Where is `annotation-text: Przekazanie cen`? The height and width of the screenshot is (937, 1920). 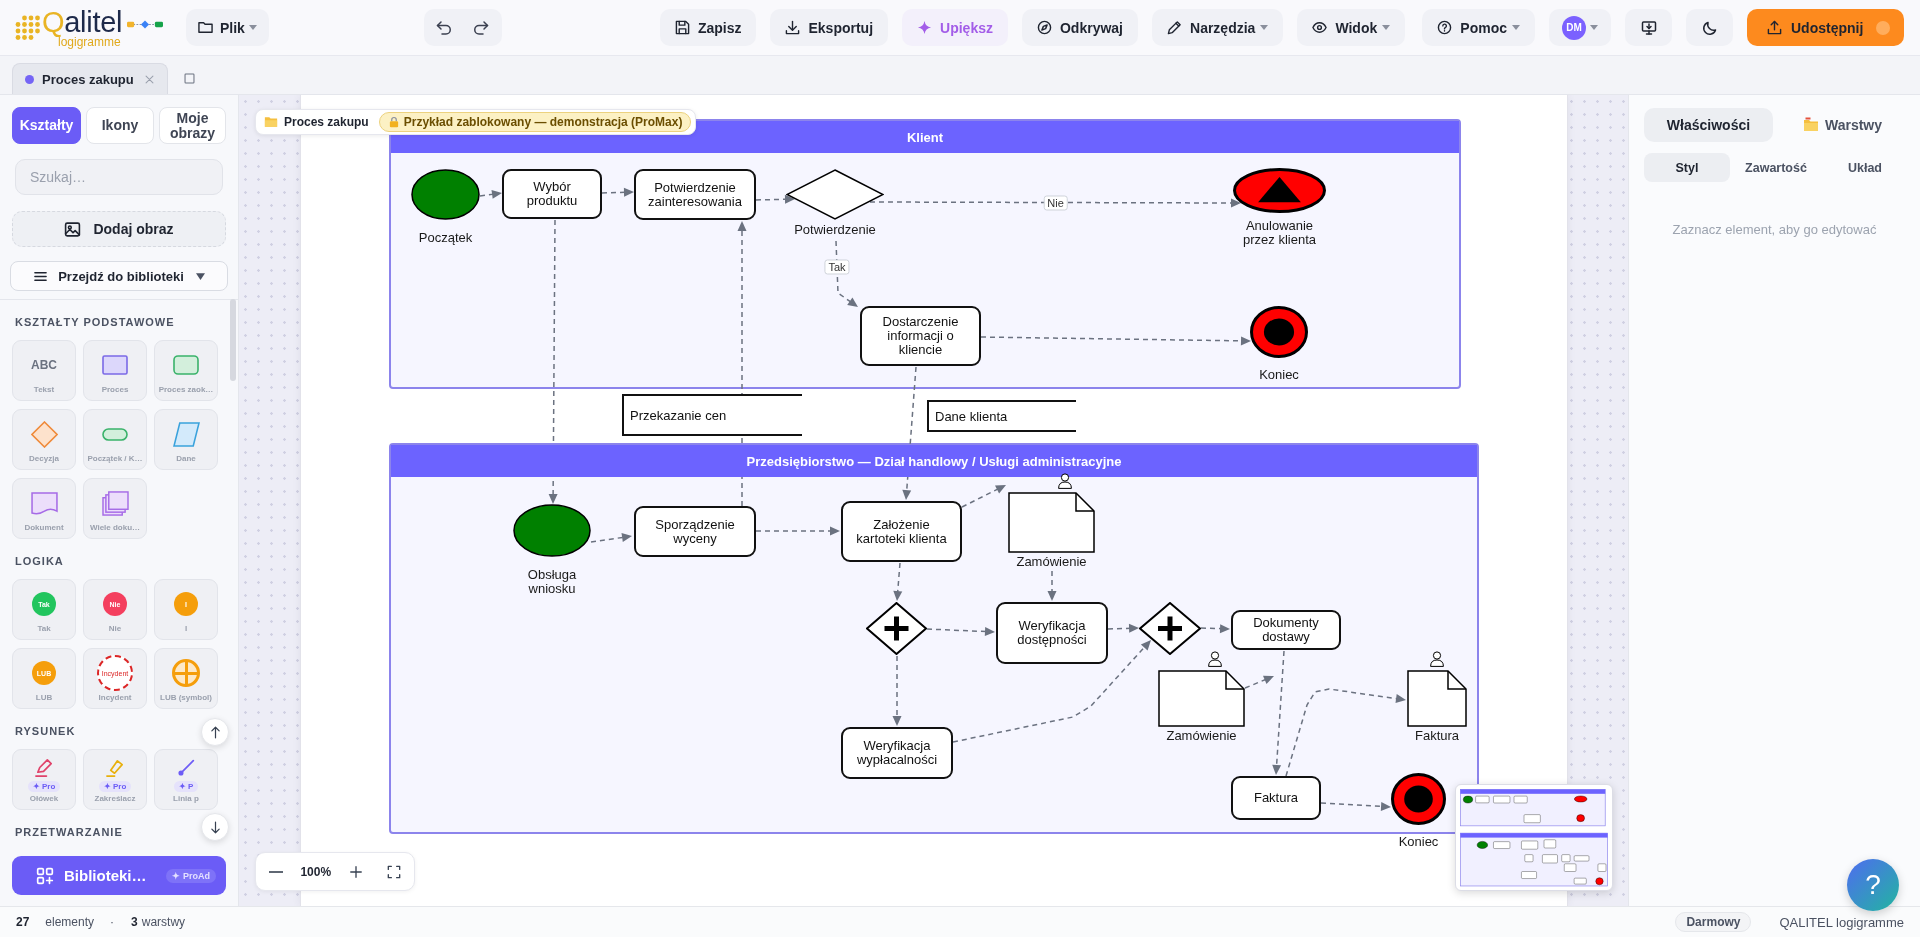 annotation-text: Przekazanie cen is located at coordinates (678, 415).